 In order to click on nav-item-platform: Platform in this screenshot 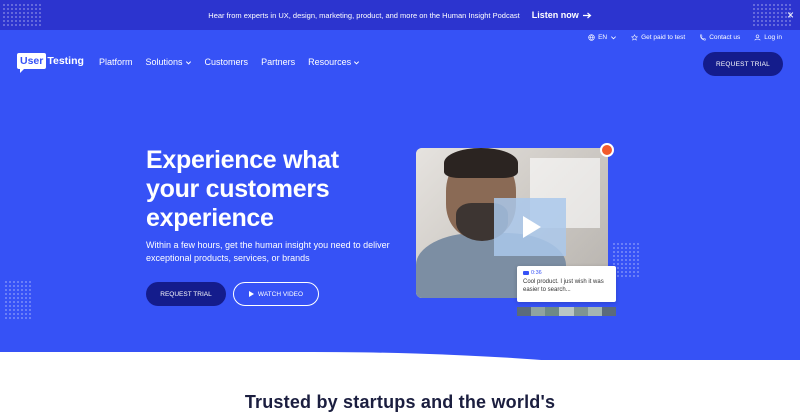, I will do `click(116, 62)`.